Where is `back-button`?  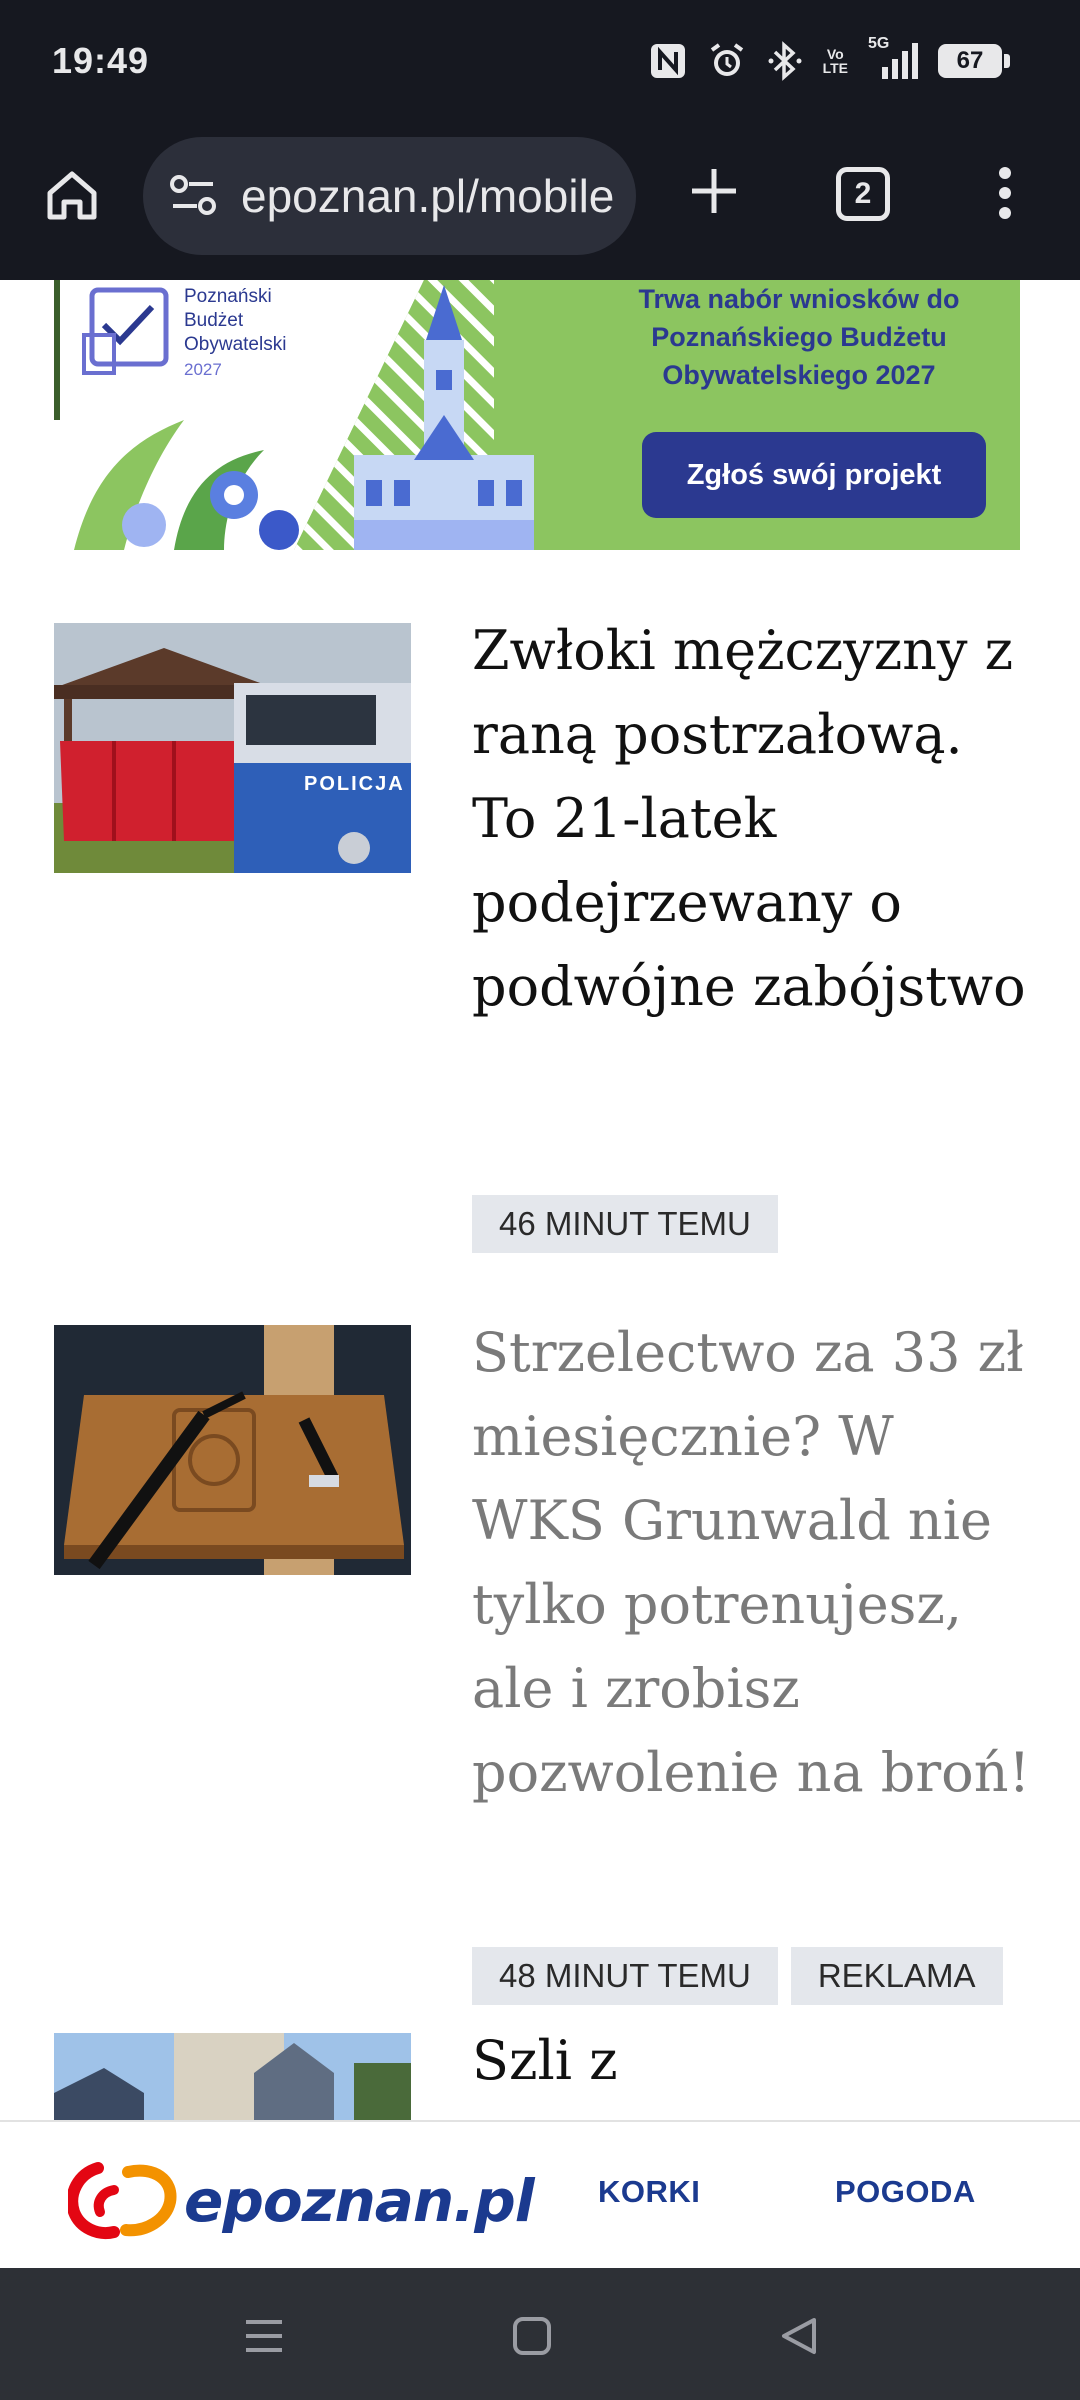
back-button is located at coordinates (798, 2336).